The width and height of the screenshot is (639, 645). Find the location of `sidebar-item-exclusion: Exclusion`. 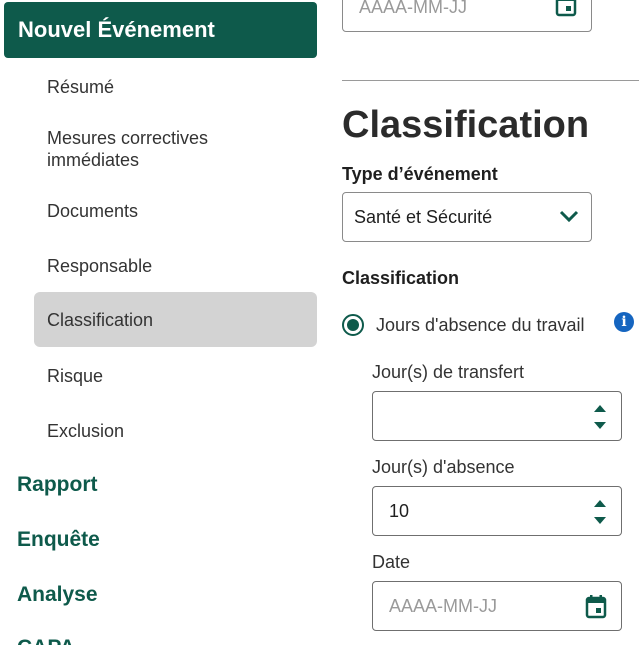

sidebar-item-exclusion: Exclusion is located at coordinates (175, 431).